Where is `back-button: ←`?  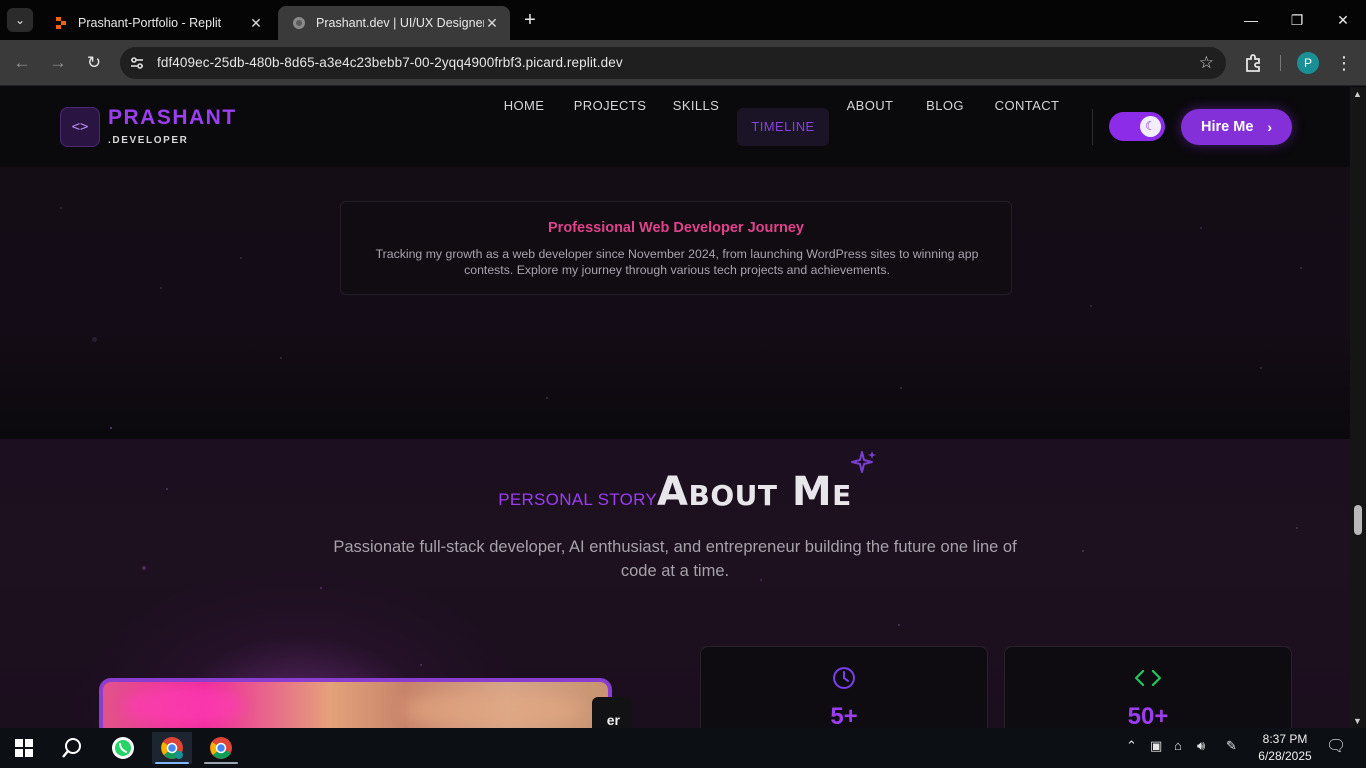
back-button: ← is located at coordinates (22, 63).